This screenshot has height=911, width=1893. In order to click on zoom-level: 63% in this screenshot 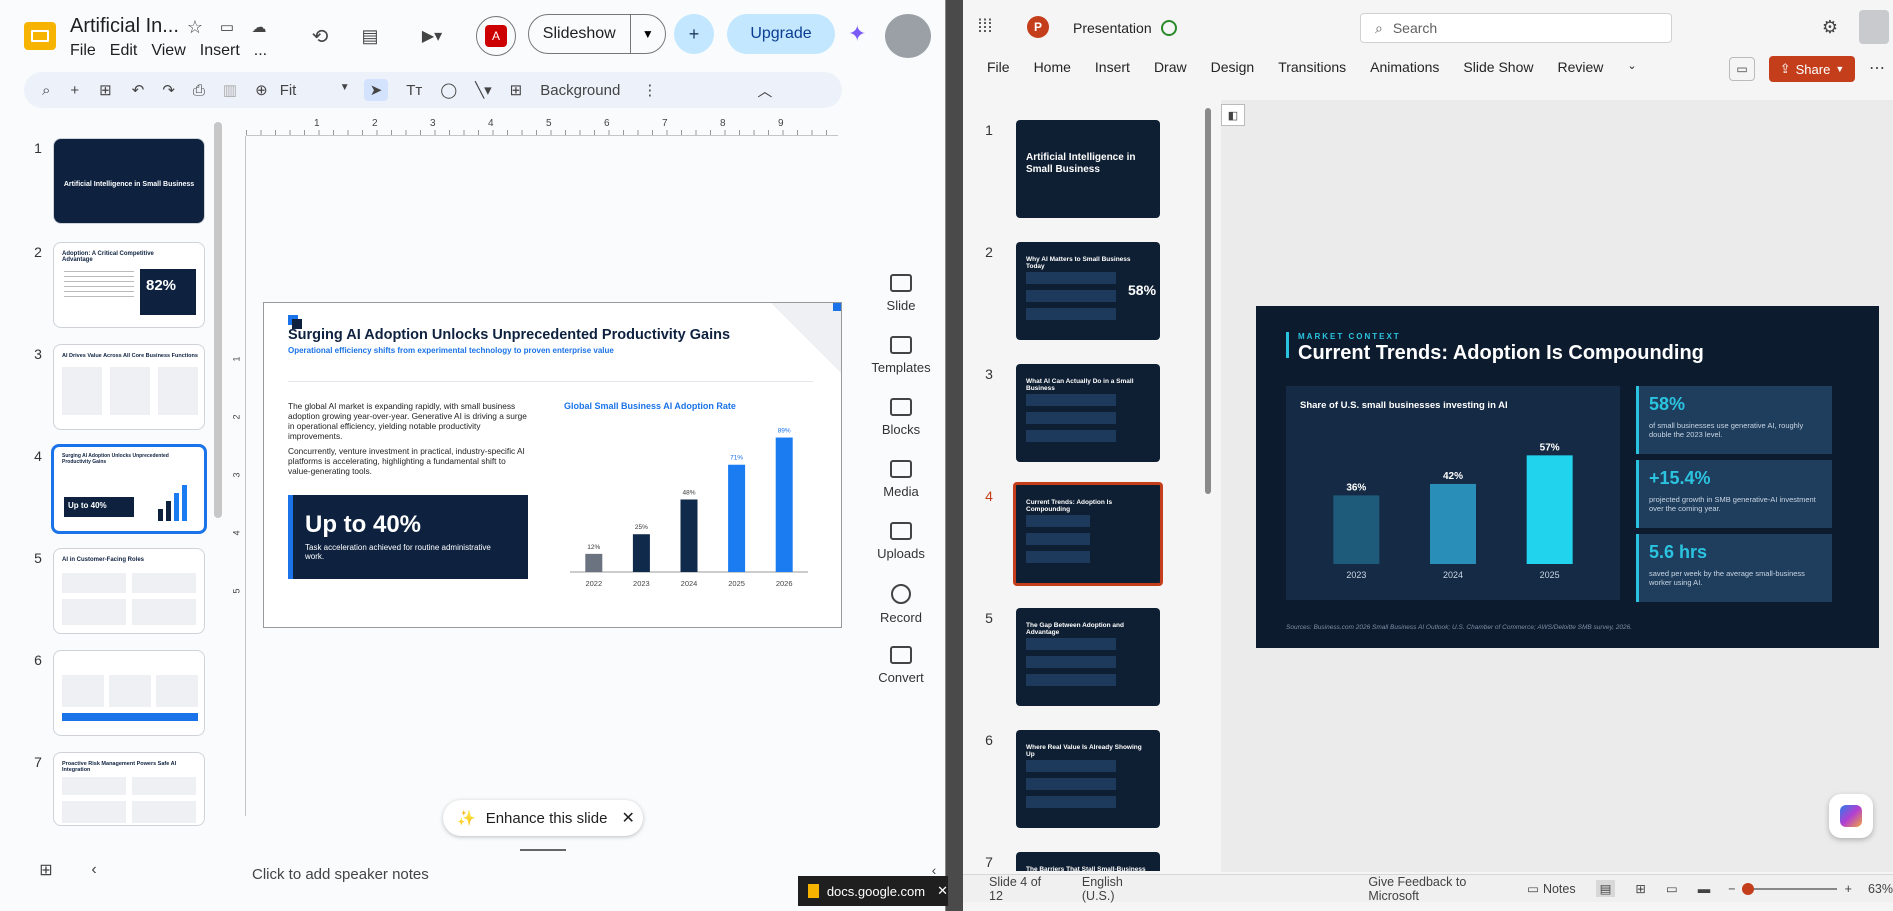, I will do `click(1880, 889)`.